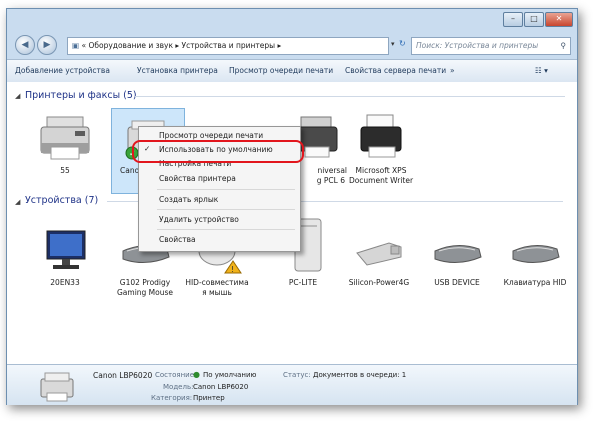  Describe the element at coordinates (177, 239) in the screenshot. I see `menu-item-properties: Свойства` at that location.